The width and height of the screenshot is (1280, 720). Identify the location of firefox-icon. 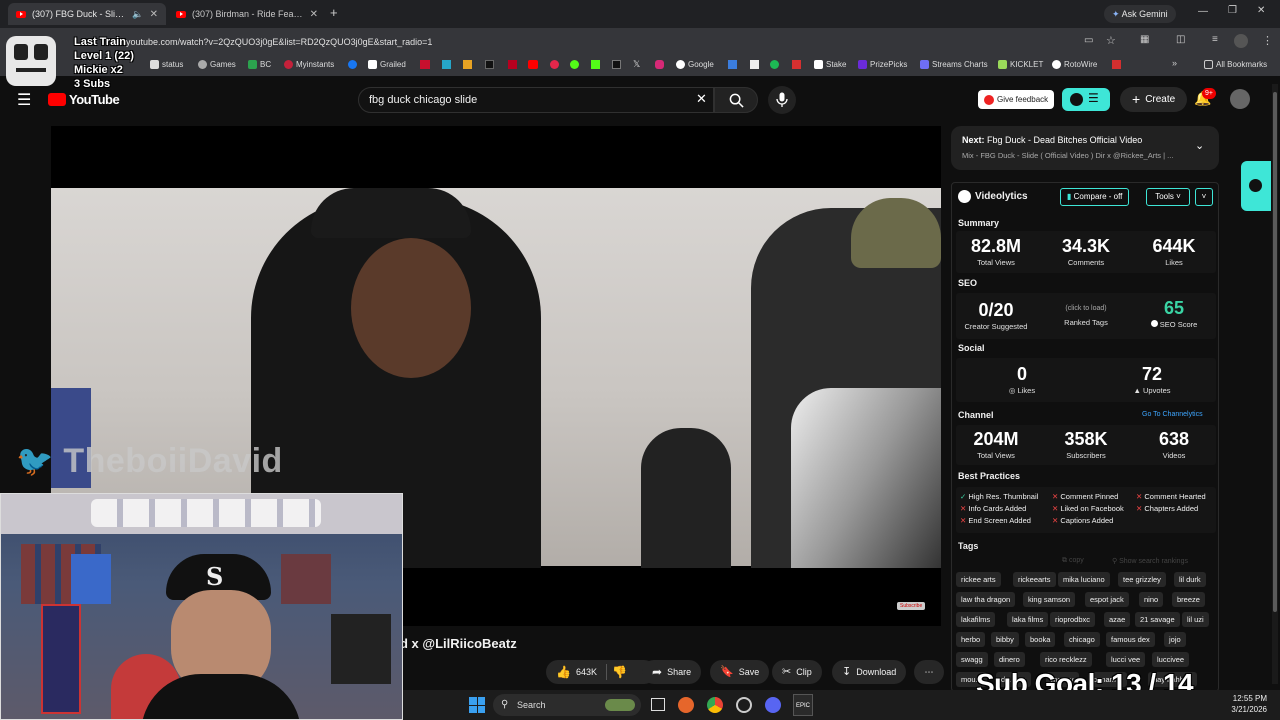
(686, 705).